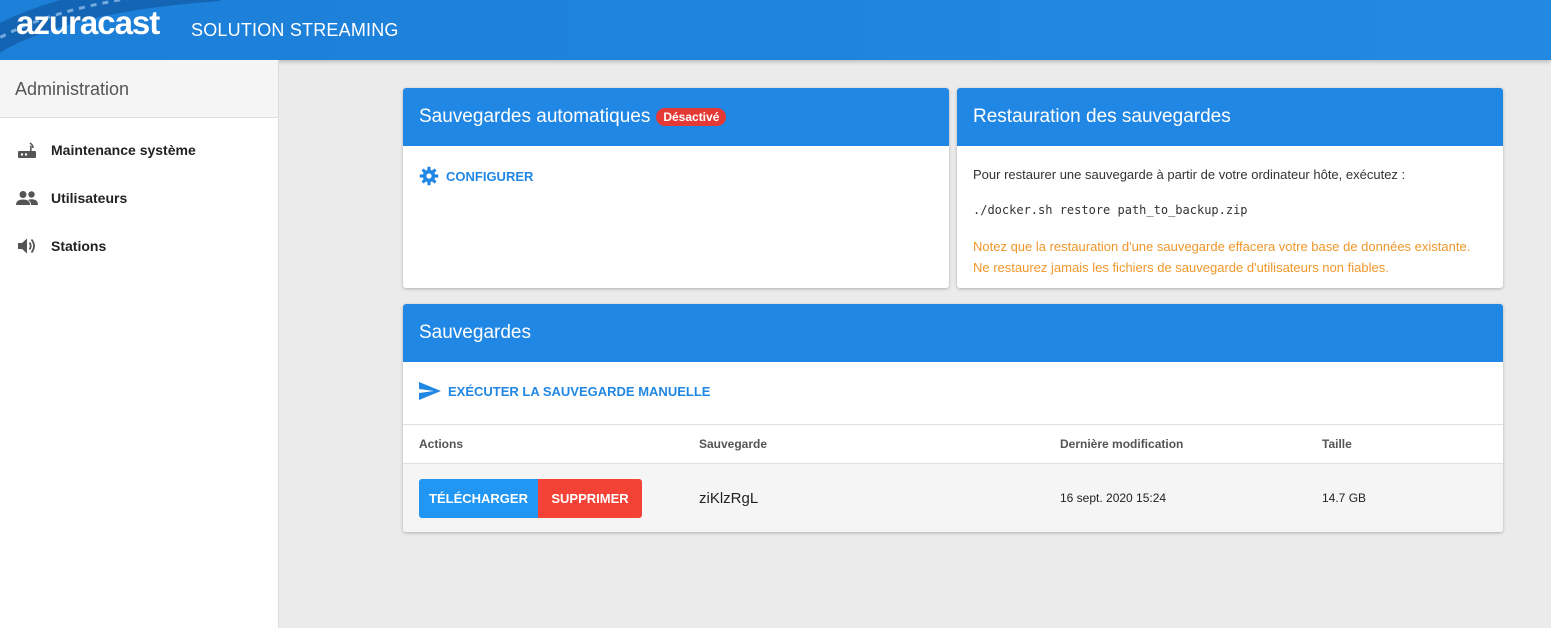  What do you see at coordinates (691, 117) in the screenshot?
I see `status-badge: Désactivé` at bounding box center [691, 117].